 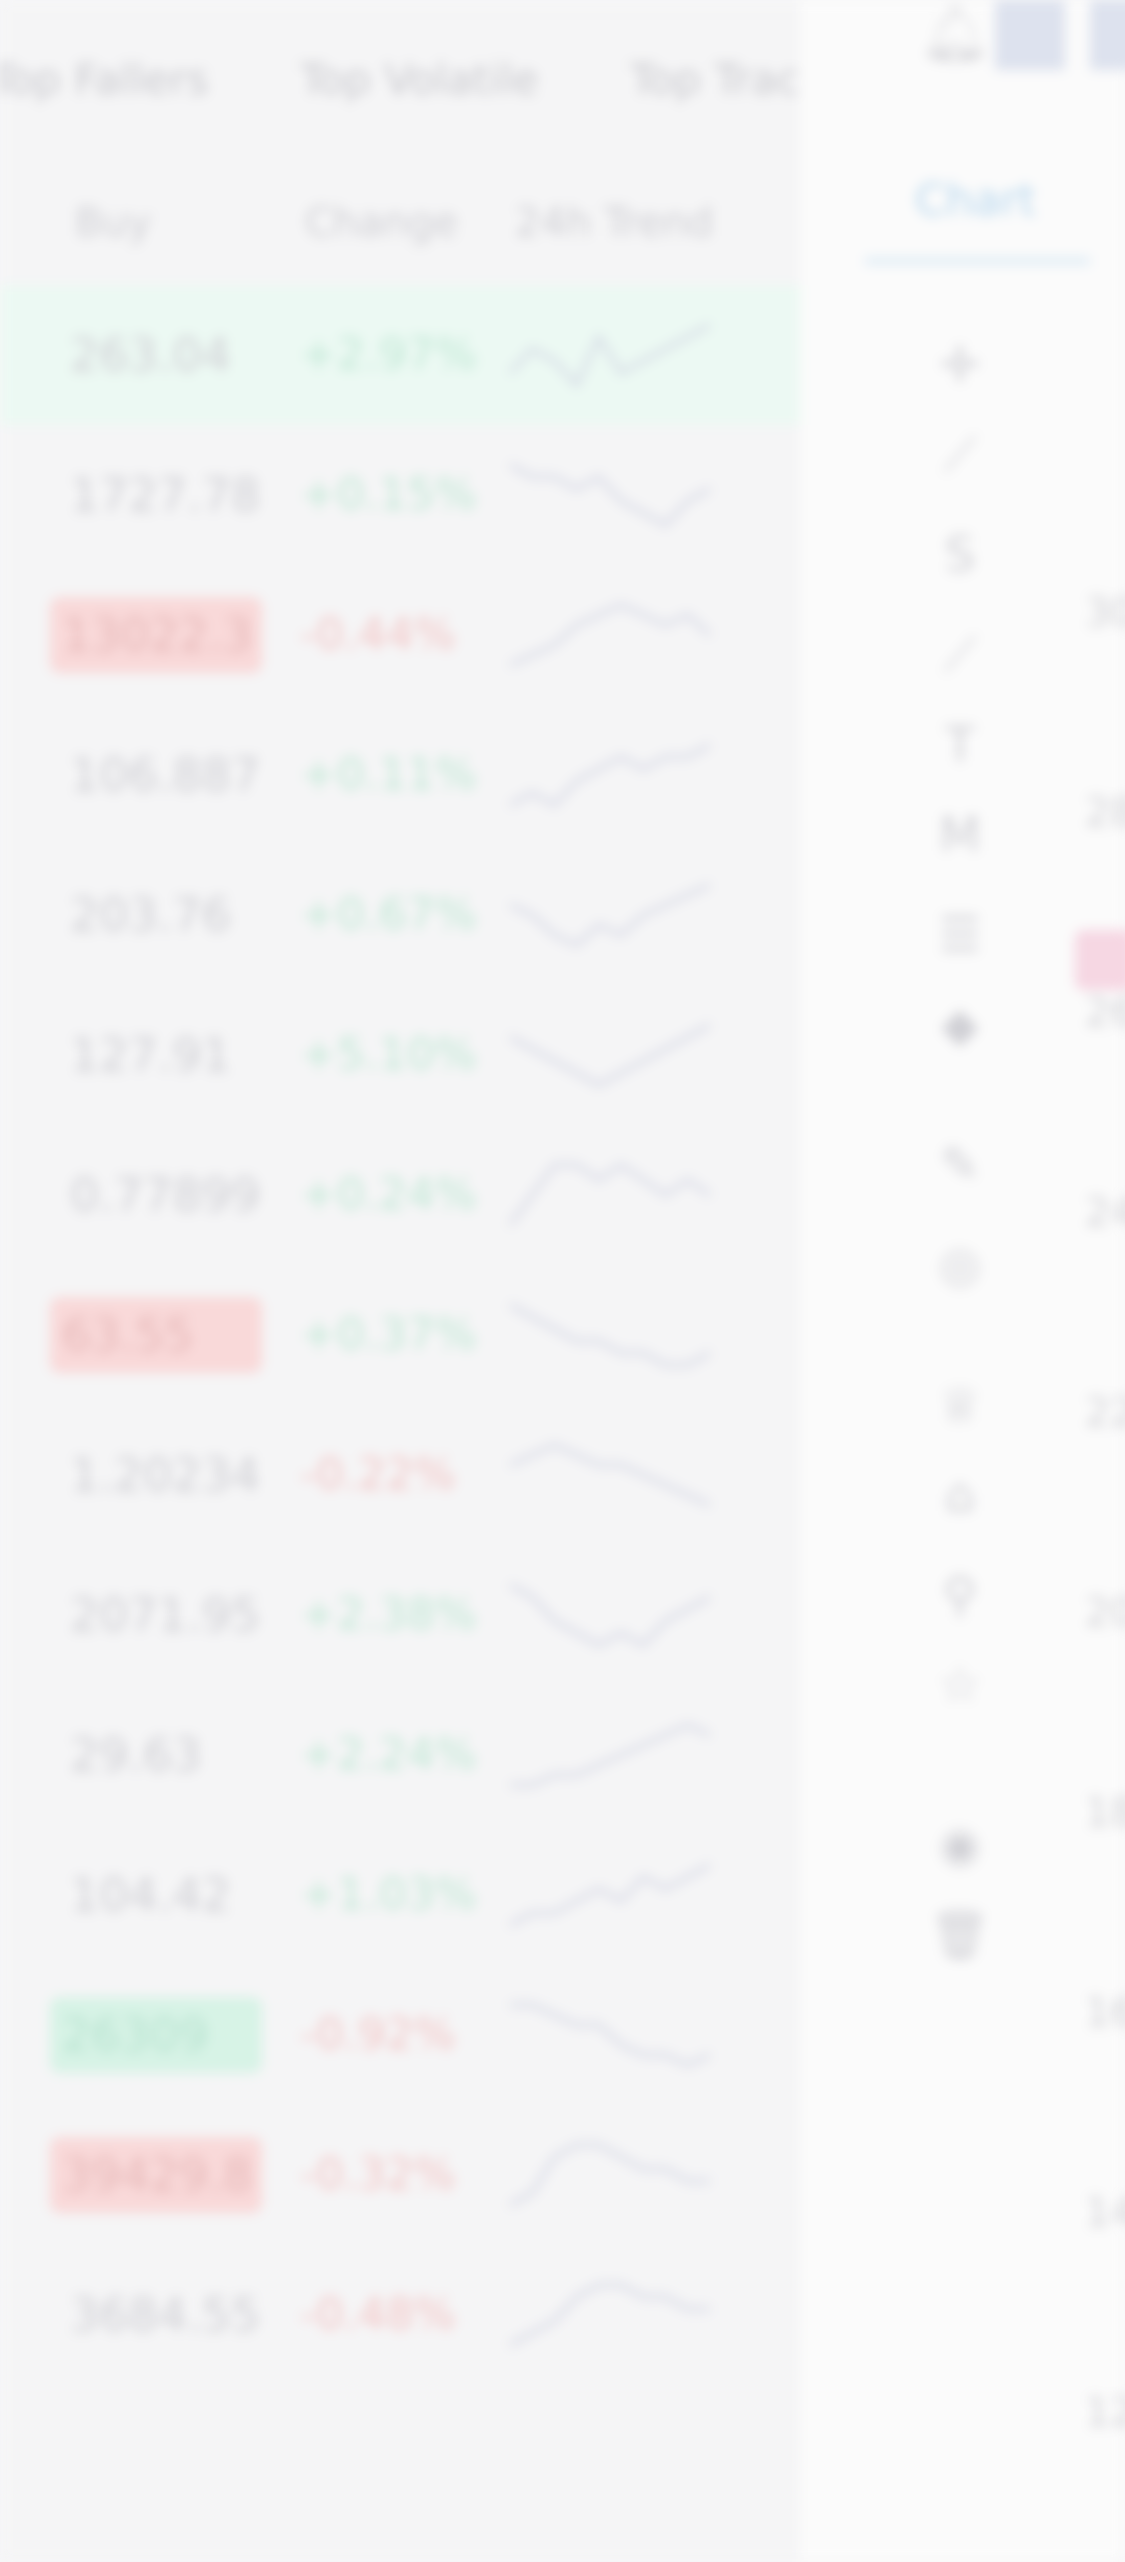 What do you see at coordinates (1105, 613) in the screenshot?
I see `axis-label: 30` at bounding box center [1105, 613].